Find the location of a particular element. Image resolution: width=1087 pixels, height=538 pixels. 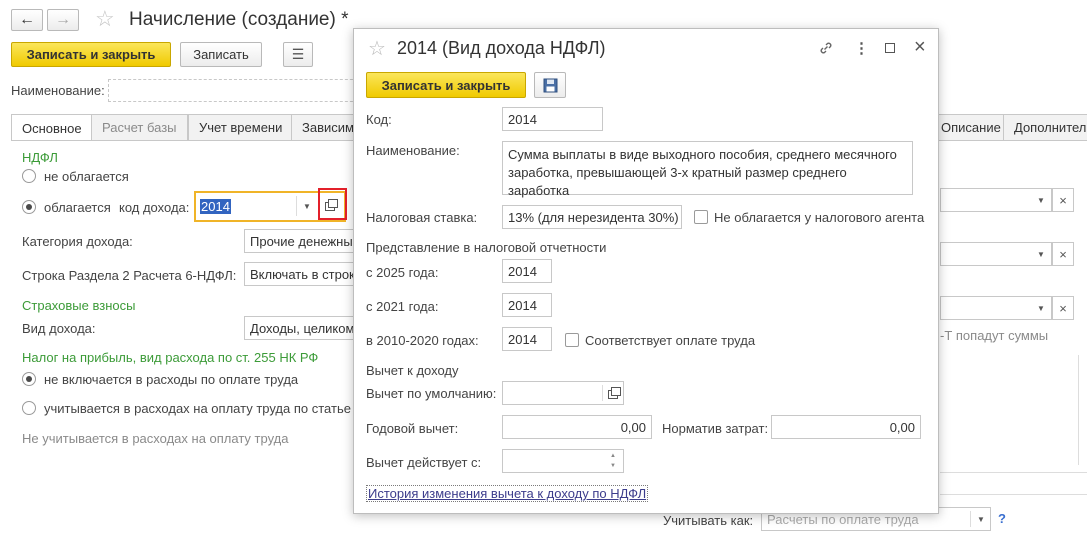

radio-not-included-label: не включается в расходы по оплате труда is located at coordinates (171, 379).